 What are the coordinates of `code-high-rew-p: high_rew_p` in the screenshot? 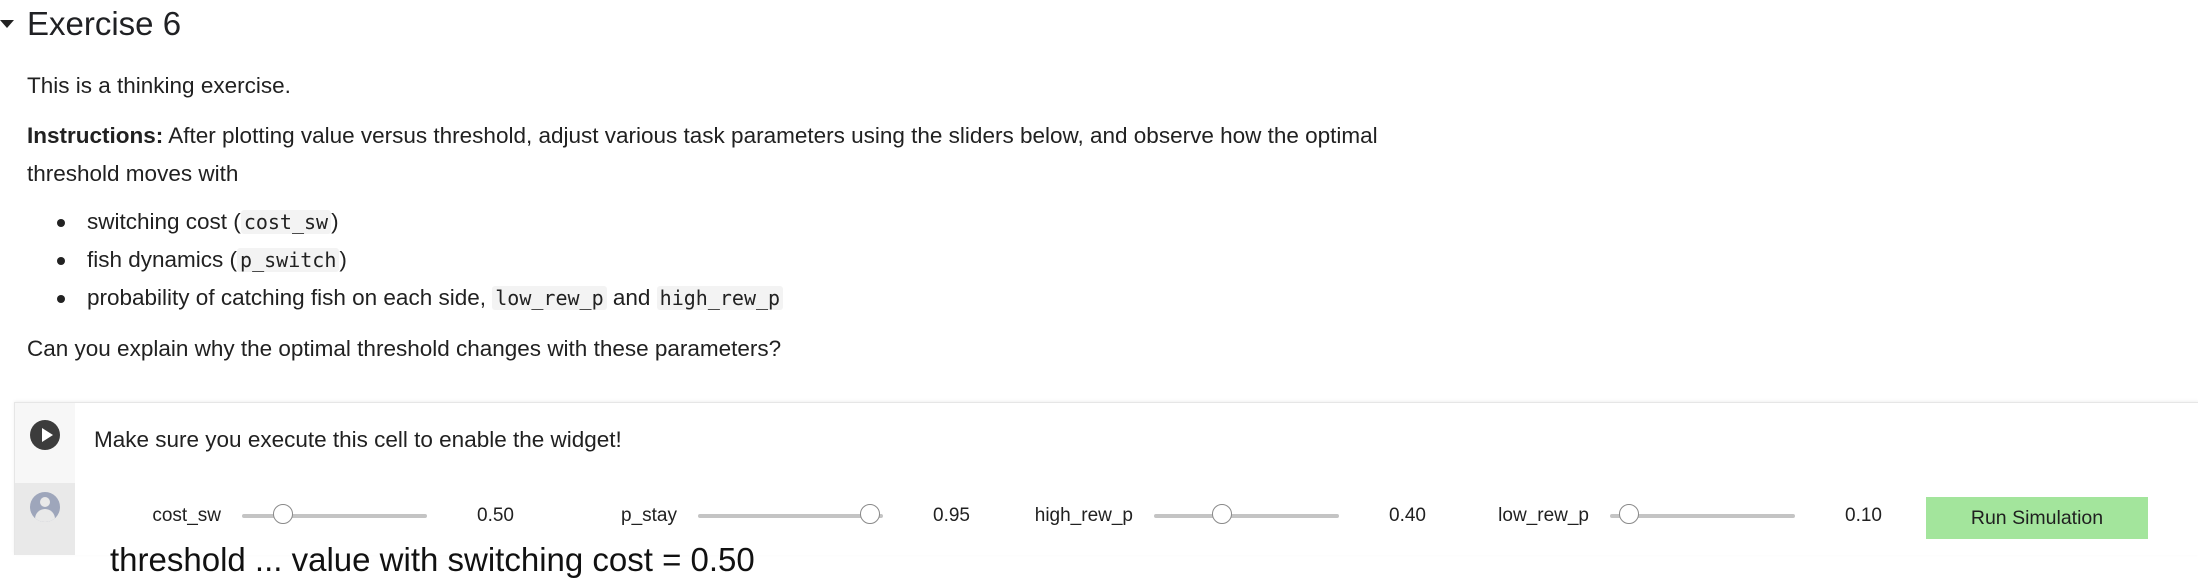 It's located at (720, 298).